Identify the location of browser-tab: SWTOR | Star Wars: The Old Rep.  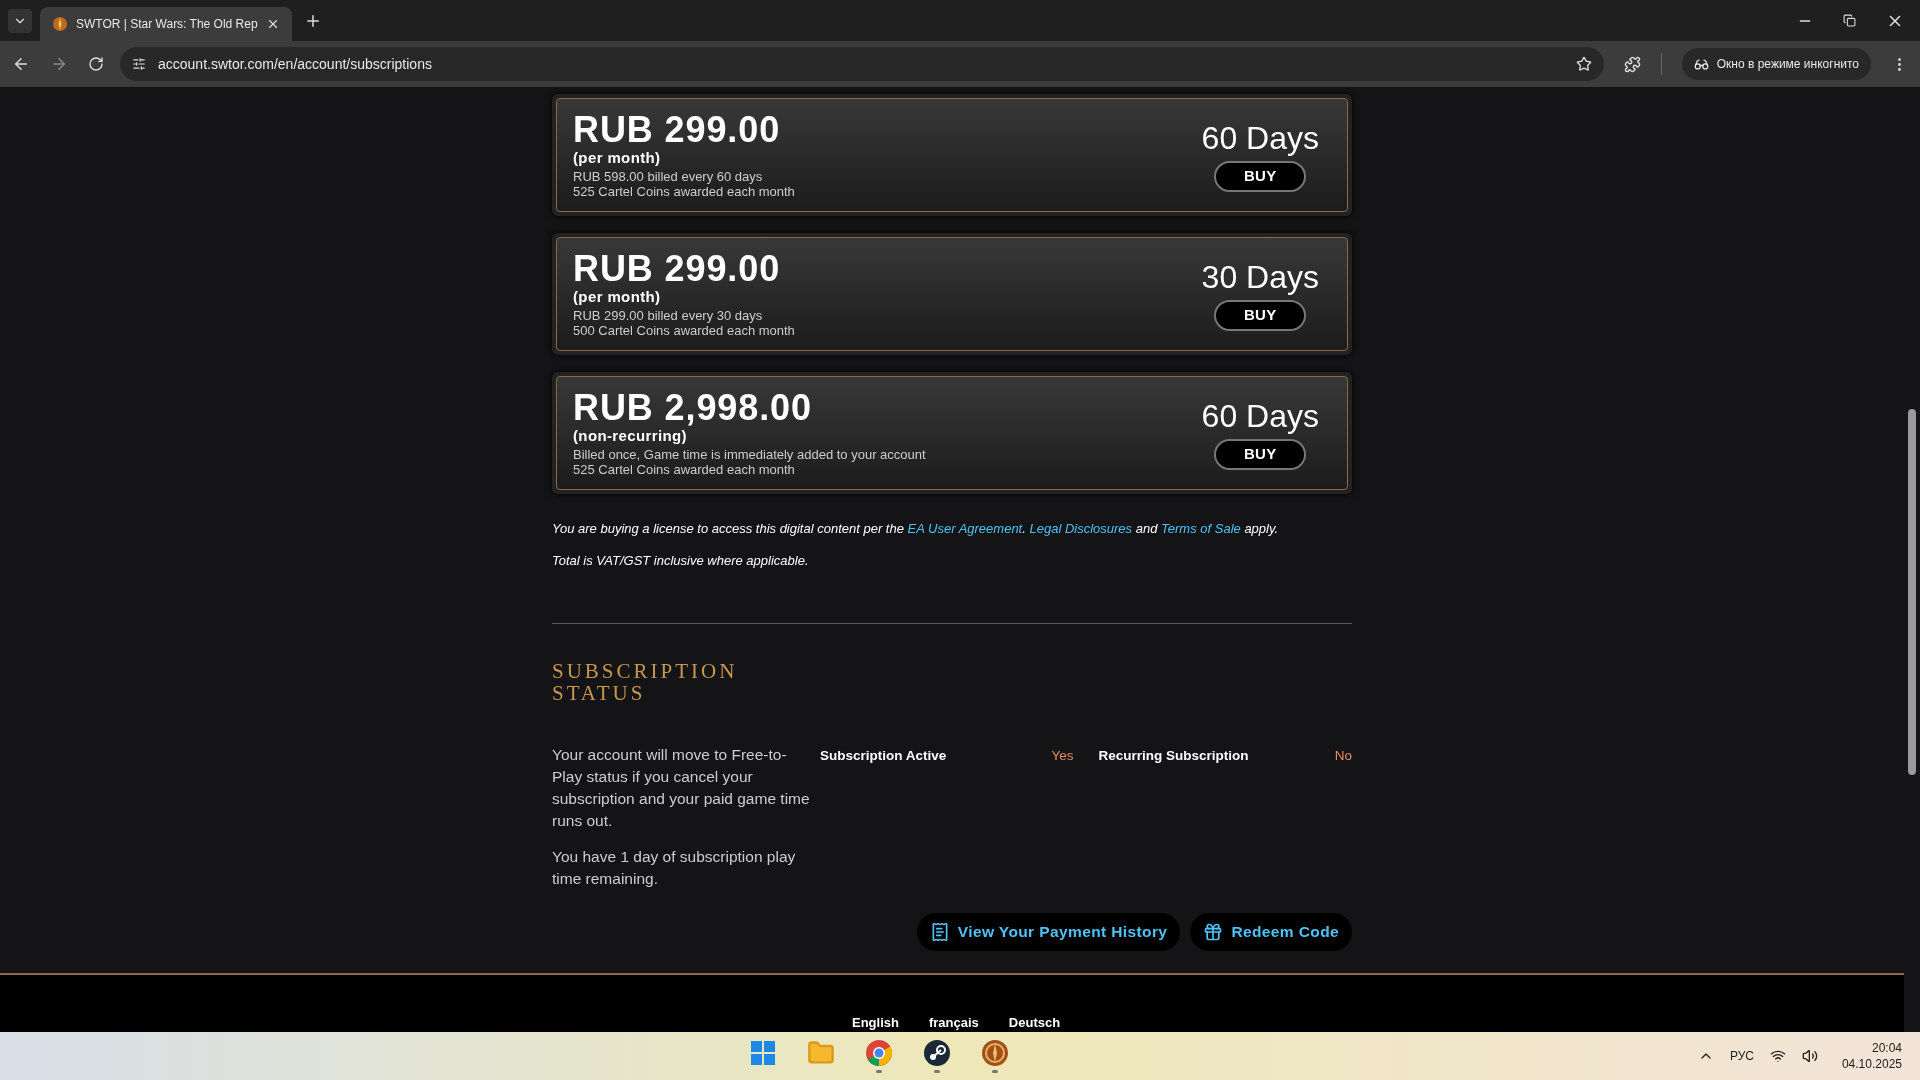
(166, 24).